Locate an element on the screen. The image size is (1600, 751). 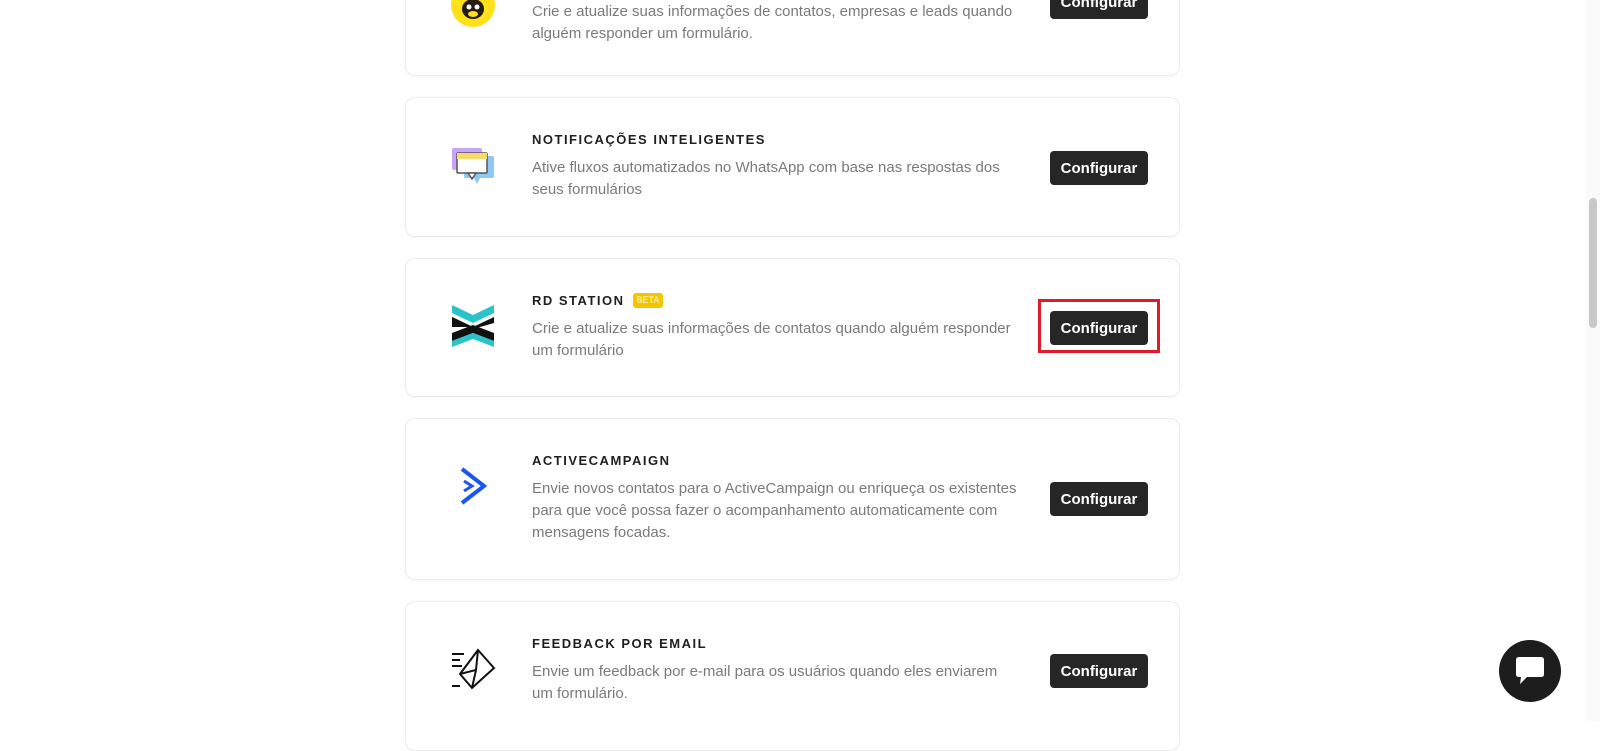
configure-button-smart-notifications: Configurar is located at coordinates (1099, 168).